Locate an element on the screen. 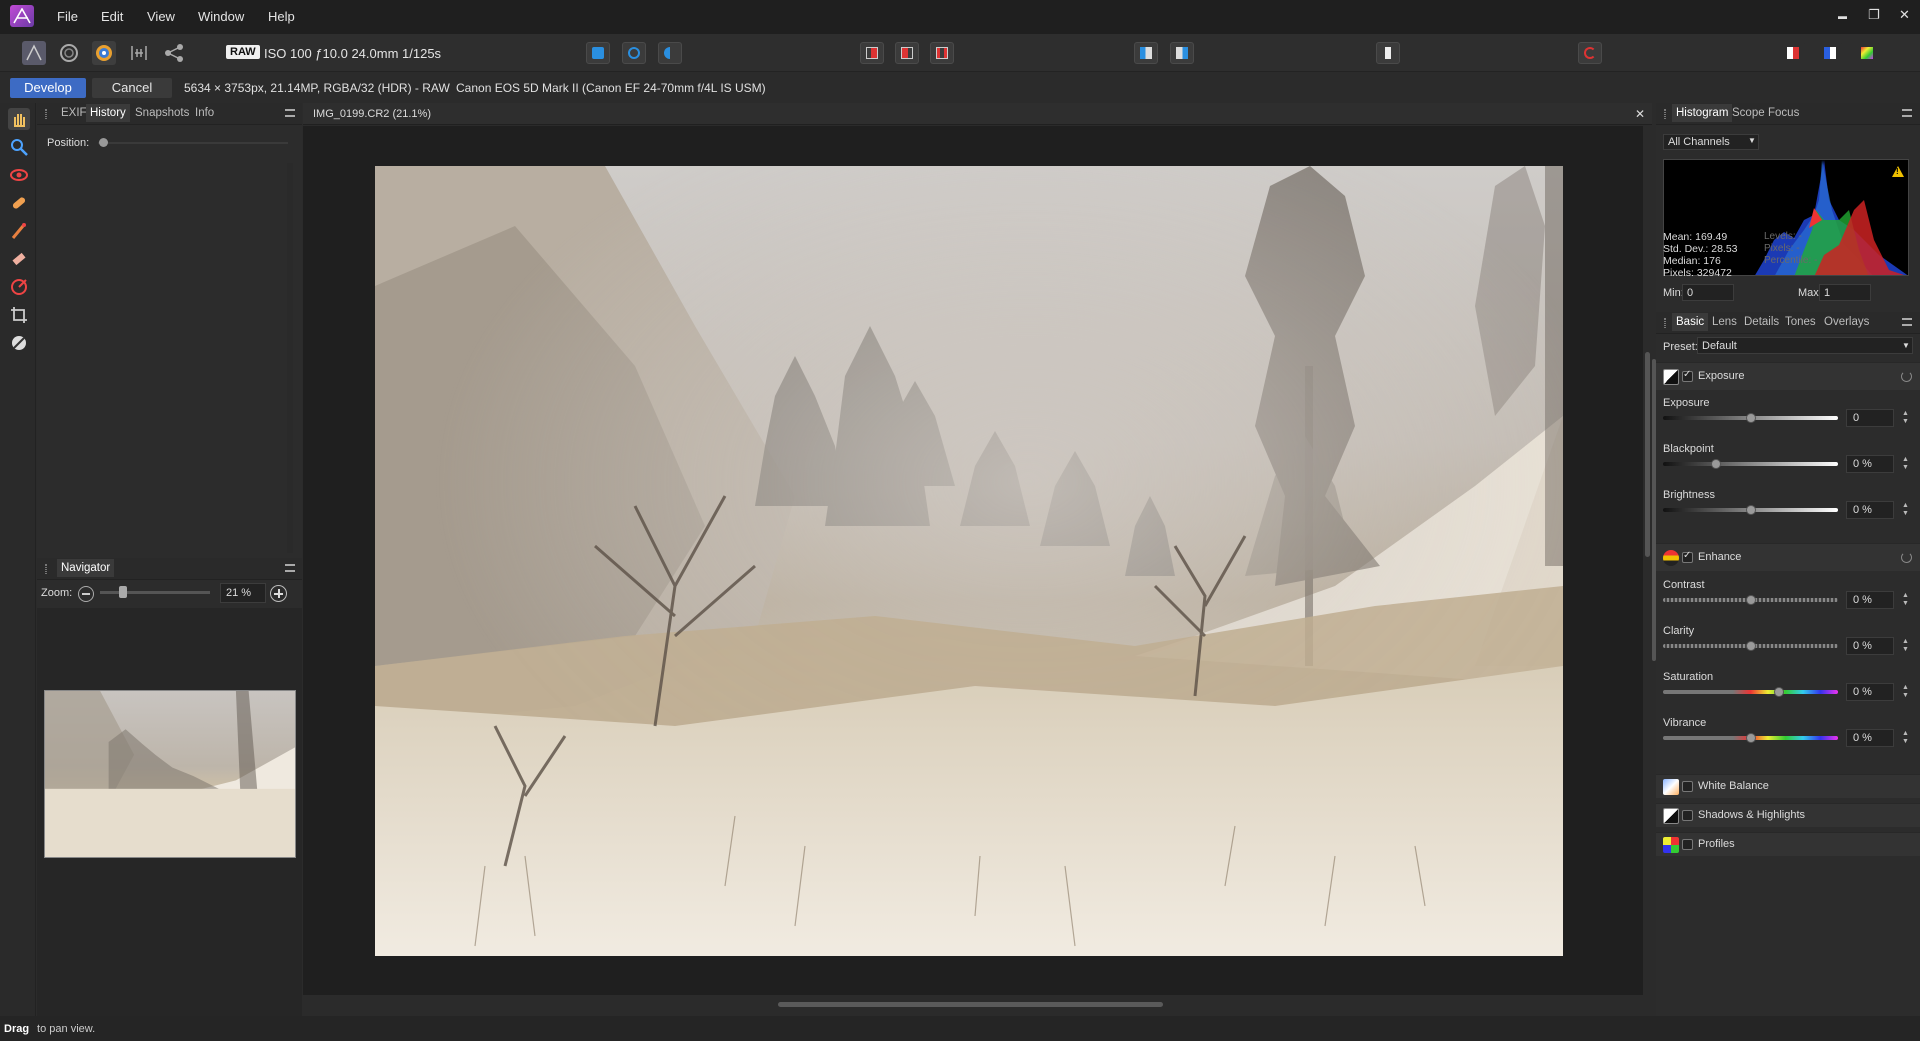 Image resolution: width=1920 pixels, height=1041 pixels. menu-file: File is located at coordinates (67, 16).